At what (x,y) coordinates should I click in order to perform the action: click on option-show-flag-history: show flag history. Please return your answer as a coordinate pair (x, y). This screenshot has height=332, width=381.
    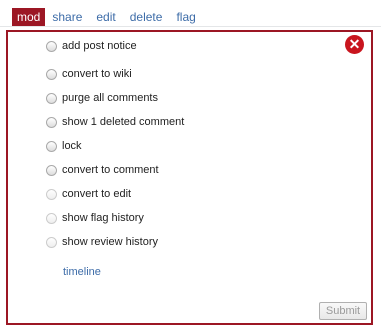
    Looking at the image, I should click on (95, 218).